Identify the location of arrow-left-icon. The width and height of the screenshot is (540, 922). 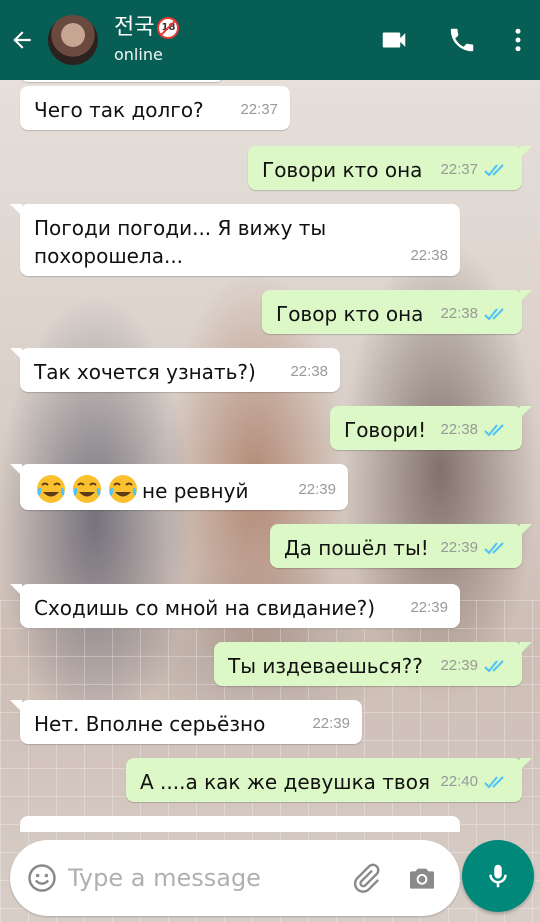
(22, 40).